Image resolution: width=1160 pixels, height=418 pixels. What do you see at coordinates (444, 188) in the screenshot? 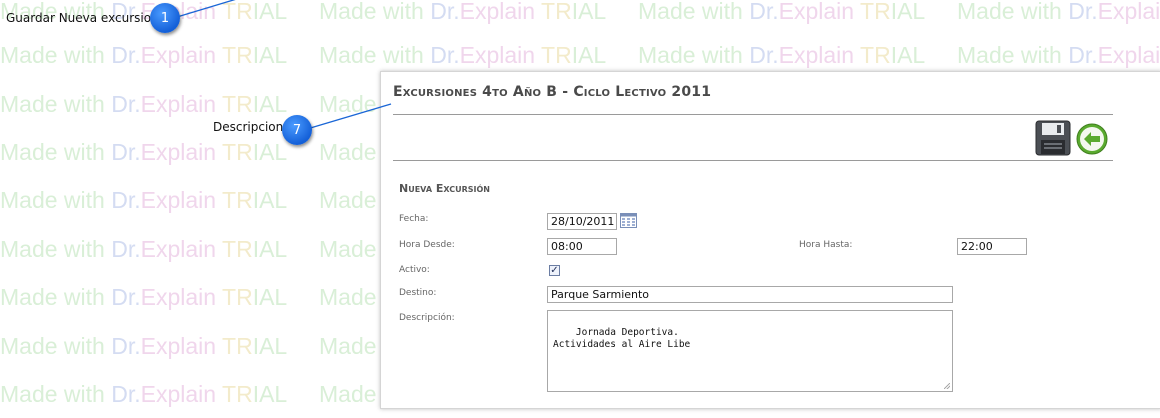
I see `section-title: Nueva Excursión` at bounding box center [444, 188].